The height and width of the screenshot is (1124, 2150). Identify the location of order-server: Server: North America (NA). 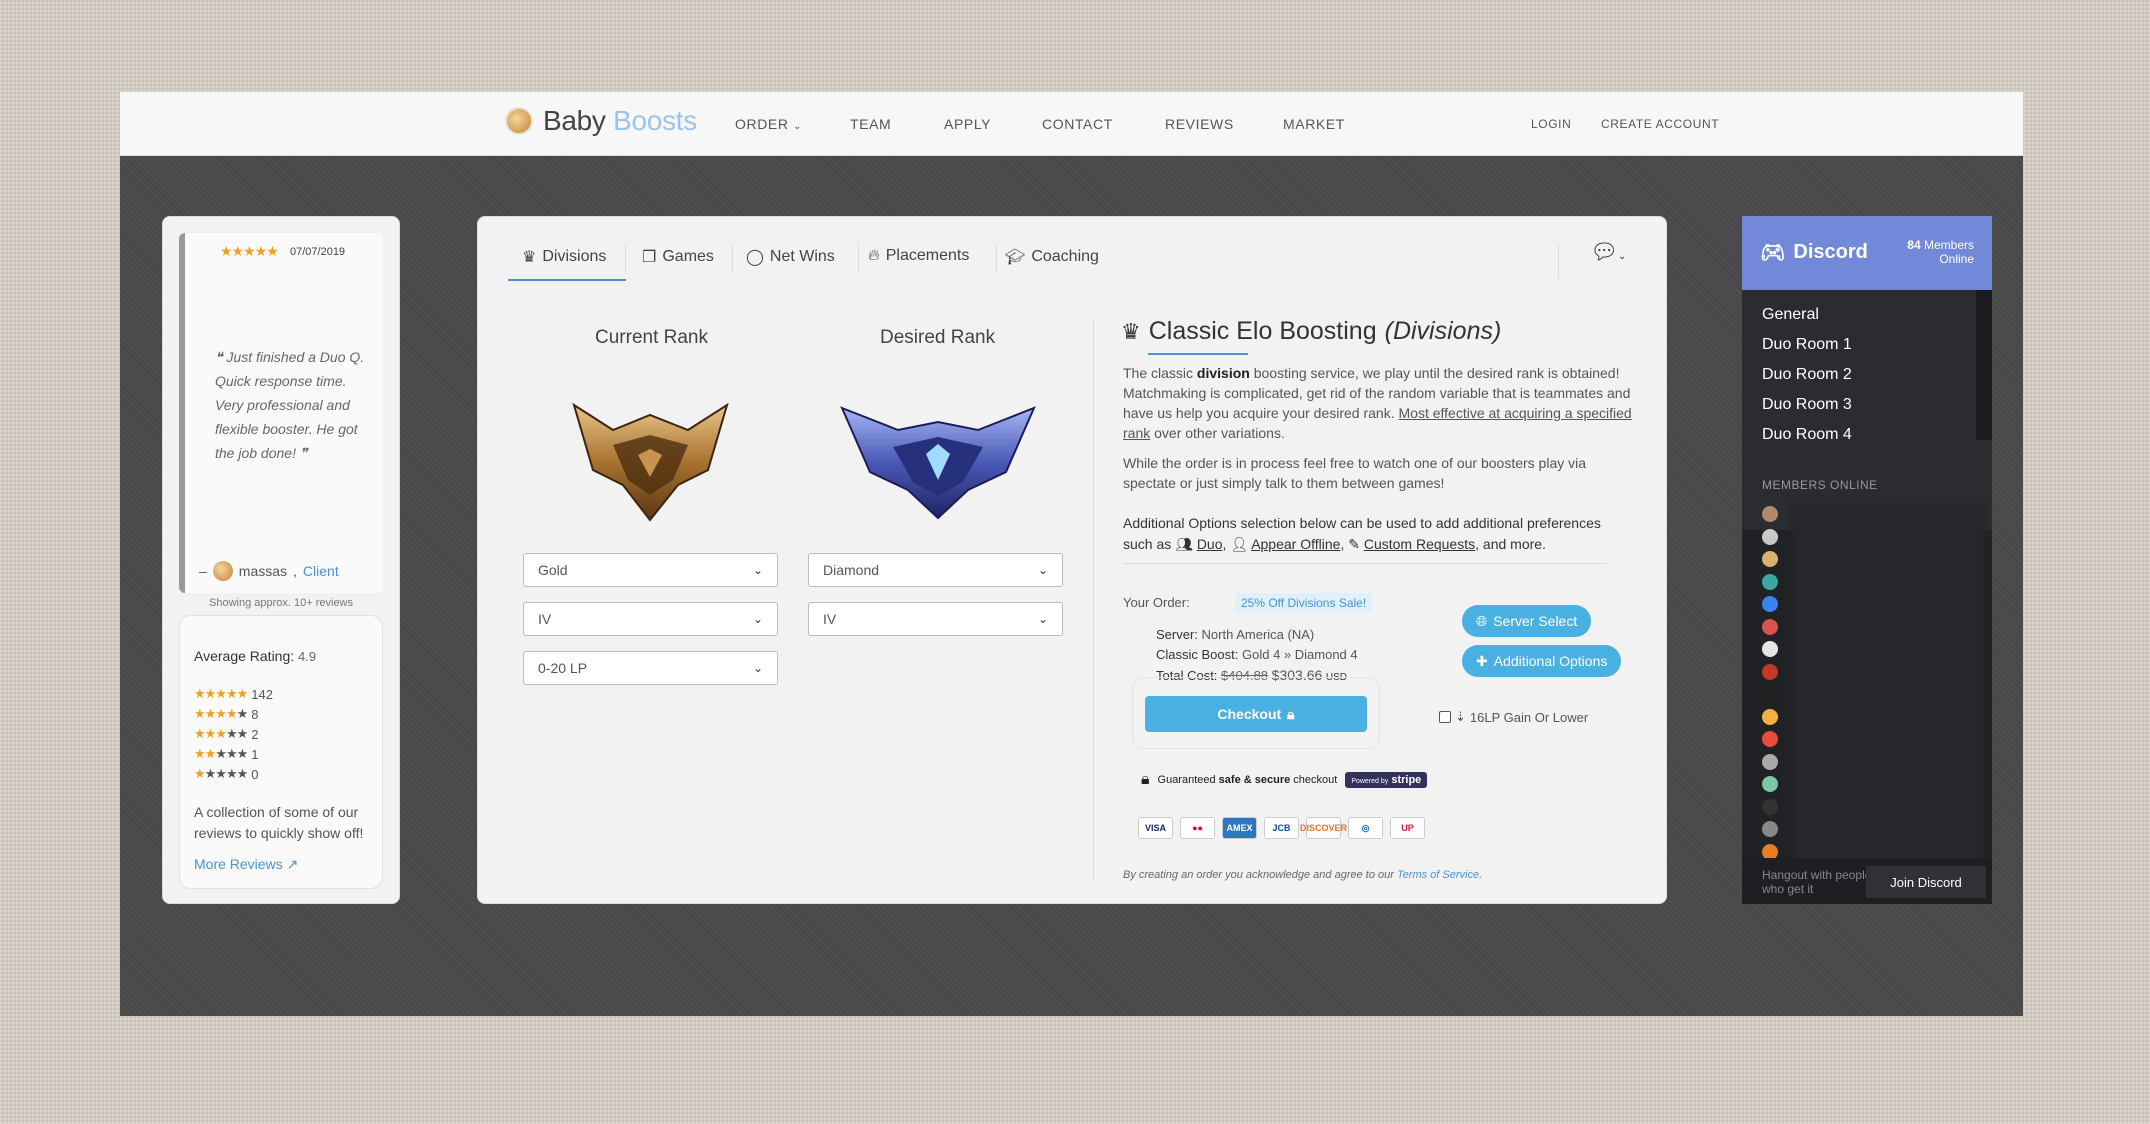
(1235, 634).